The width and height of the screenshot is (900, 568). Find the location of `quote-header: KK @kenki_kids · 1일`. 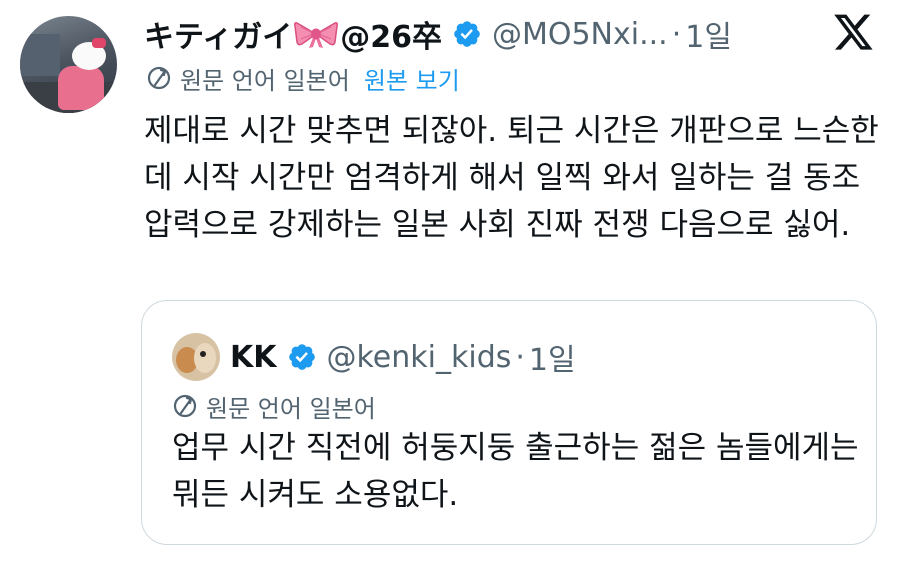

quote-header: KK @kenki_kids · 1일 is located at coordinates (403, 357).